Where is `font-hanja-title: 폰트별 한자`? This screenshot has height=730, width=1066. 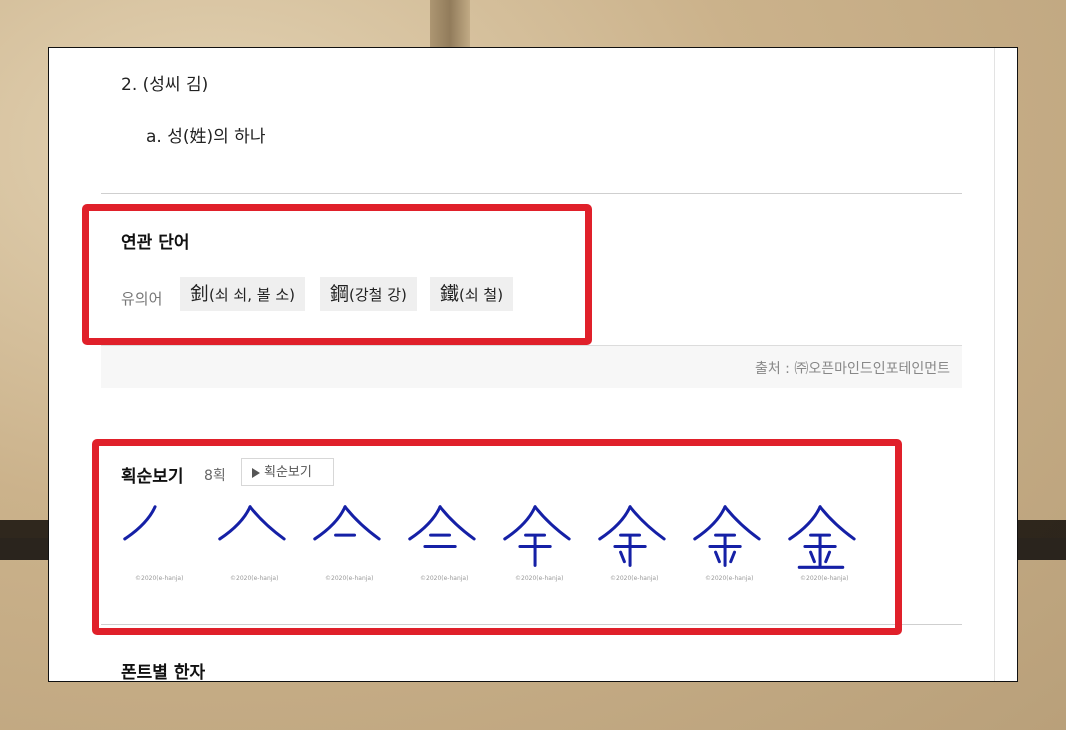
font-hanja-title: 폰트별 한자 is located at coordinates (163, 672).